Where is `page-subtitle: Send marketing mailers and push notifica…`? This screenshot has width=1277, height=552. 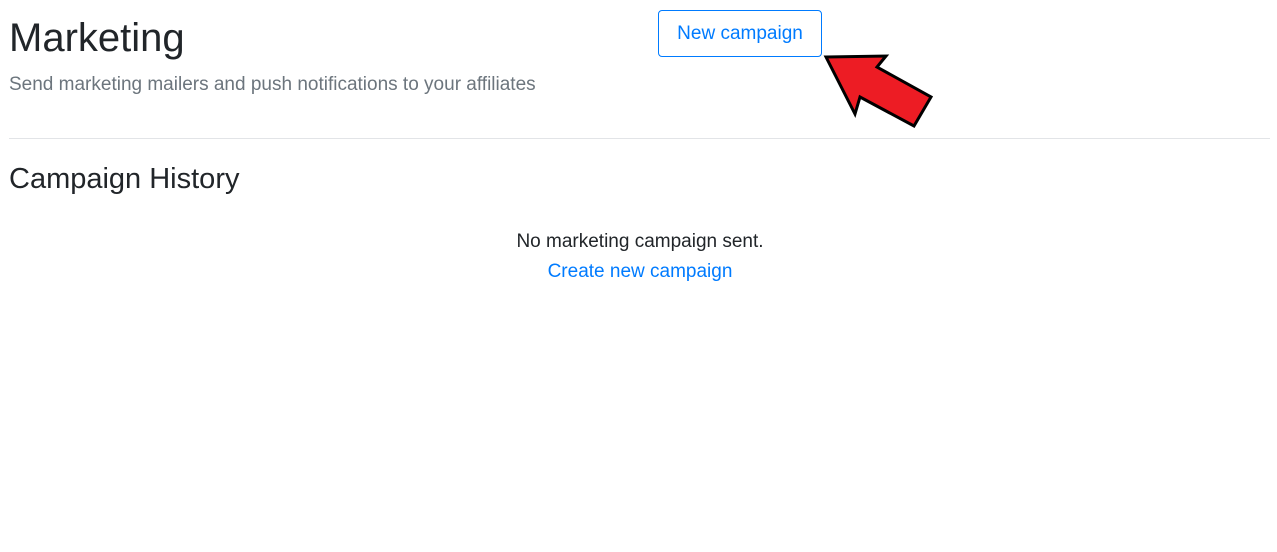
page-subtitle: Send marketing mailers and push notifica… is located at coordinates (272, 84).